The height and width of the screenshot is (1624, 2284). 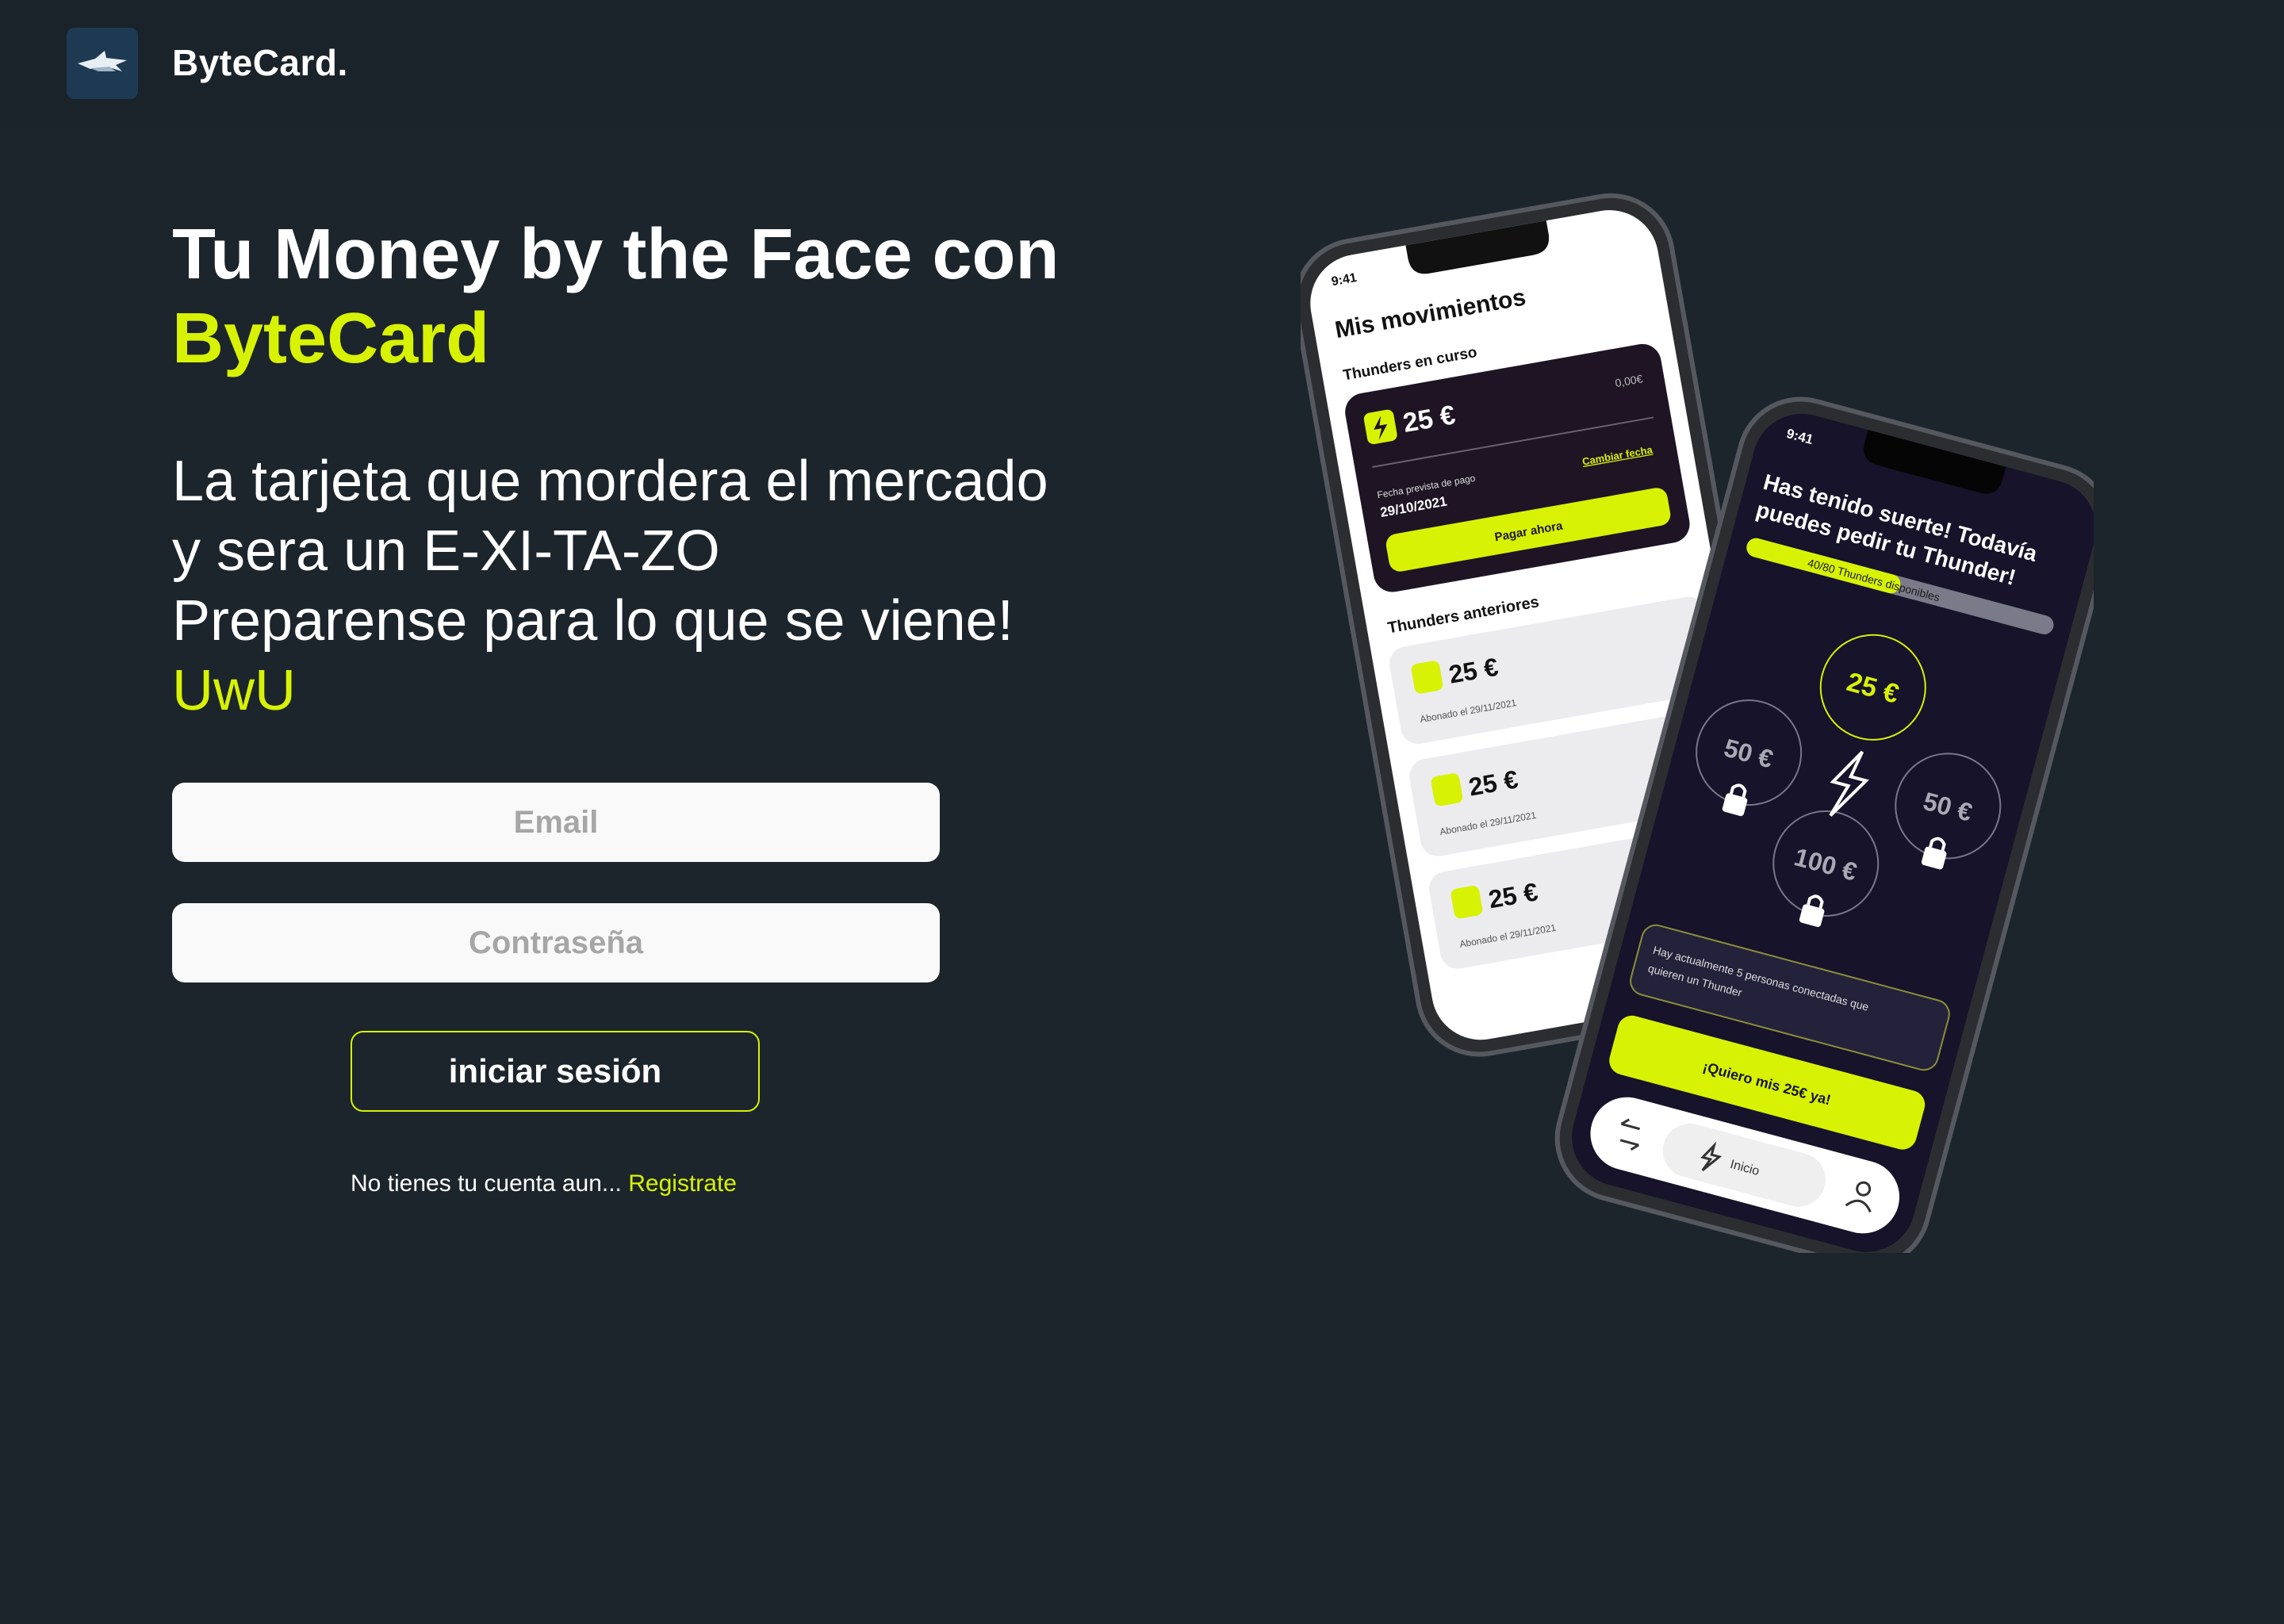 I want to click on tagline-line: y sera un E-XI-TA-ZO, so click(x=446, y=551).